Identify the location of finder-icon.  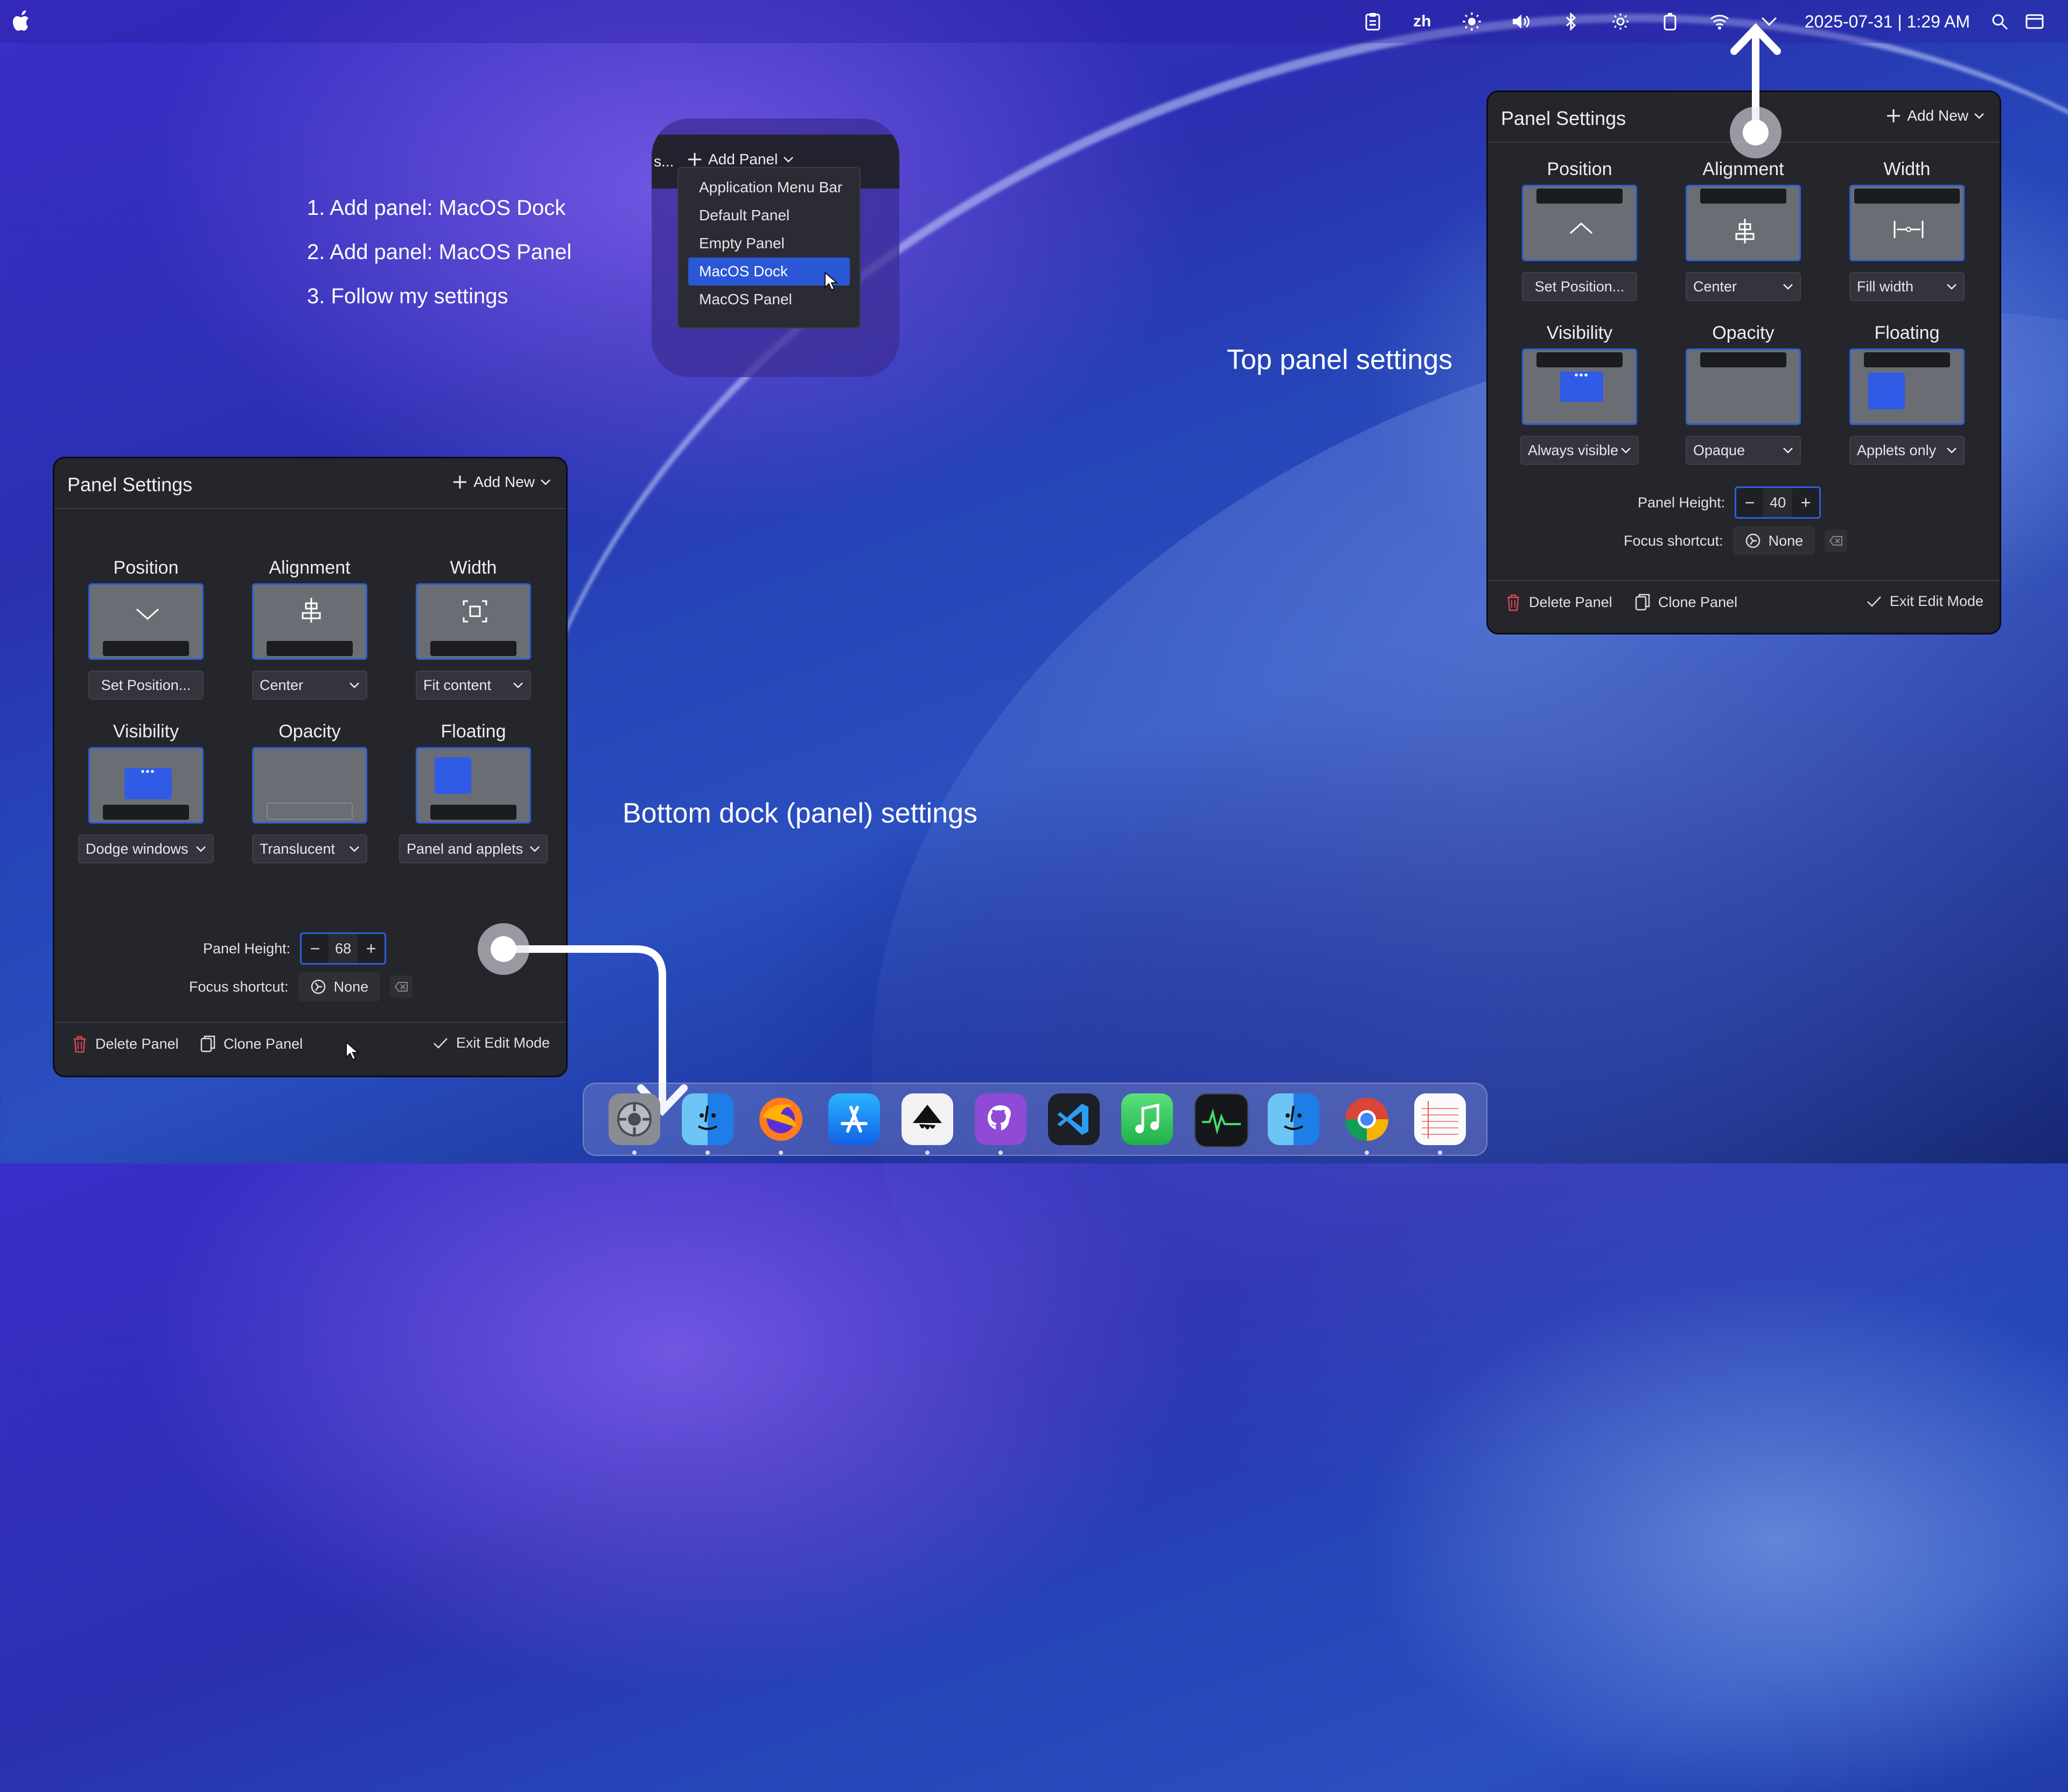
(707, 1119).